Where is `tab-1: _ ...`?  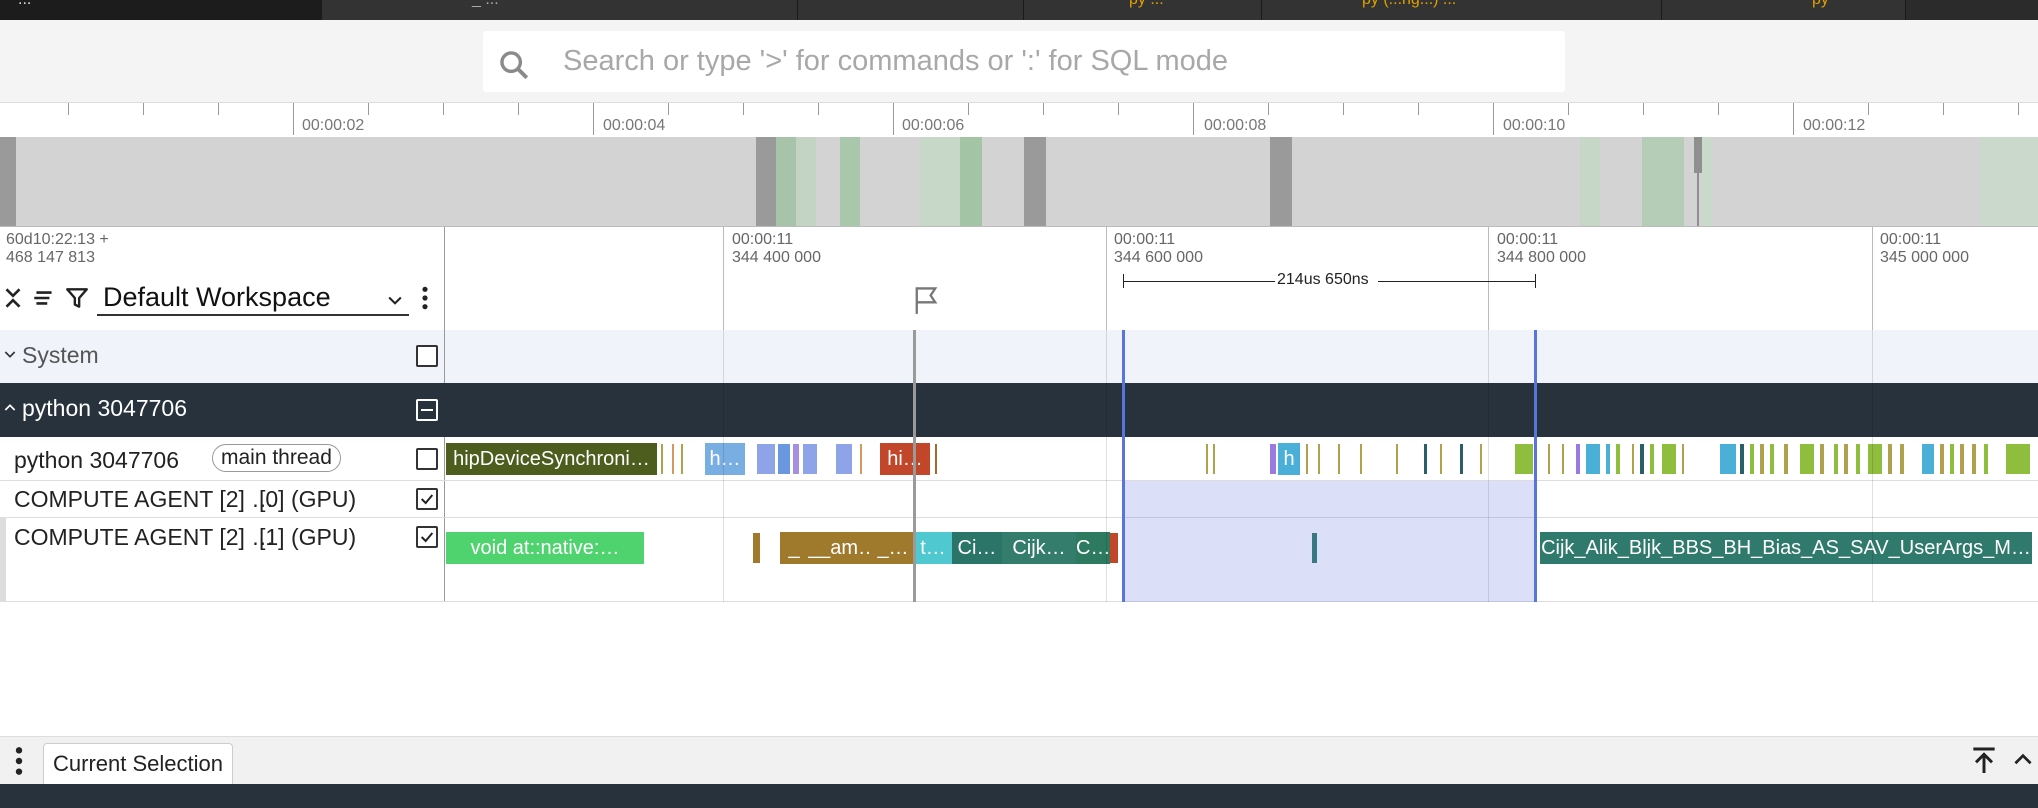
tab-1: _ ... is located at coordinates (560, 10).